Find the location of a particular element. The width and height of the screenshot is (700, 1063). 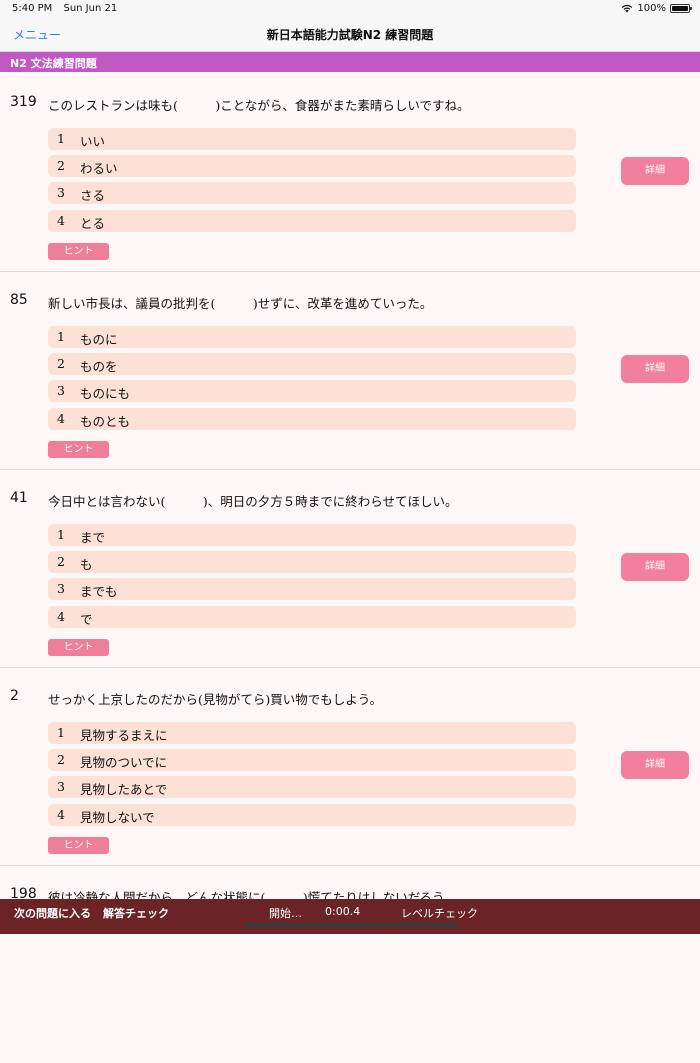

option-text: 見物したあとで is located at coordinates (124, 789).